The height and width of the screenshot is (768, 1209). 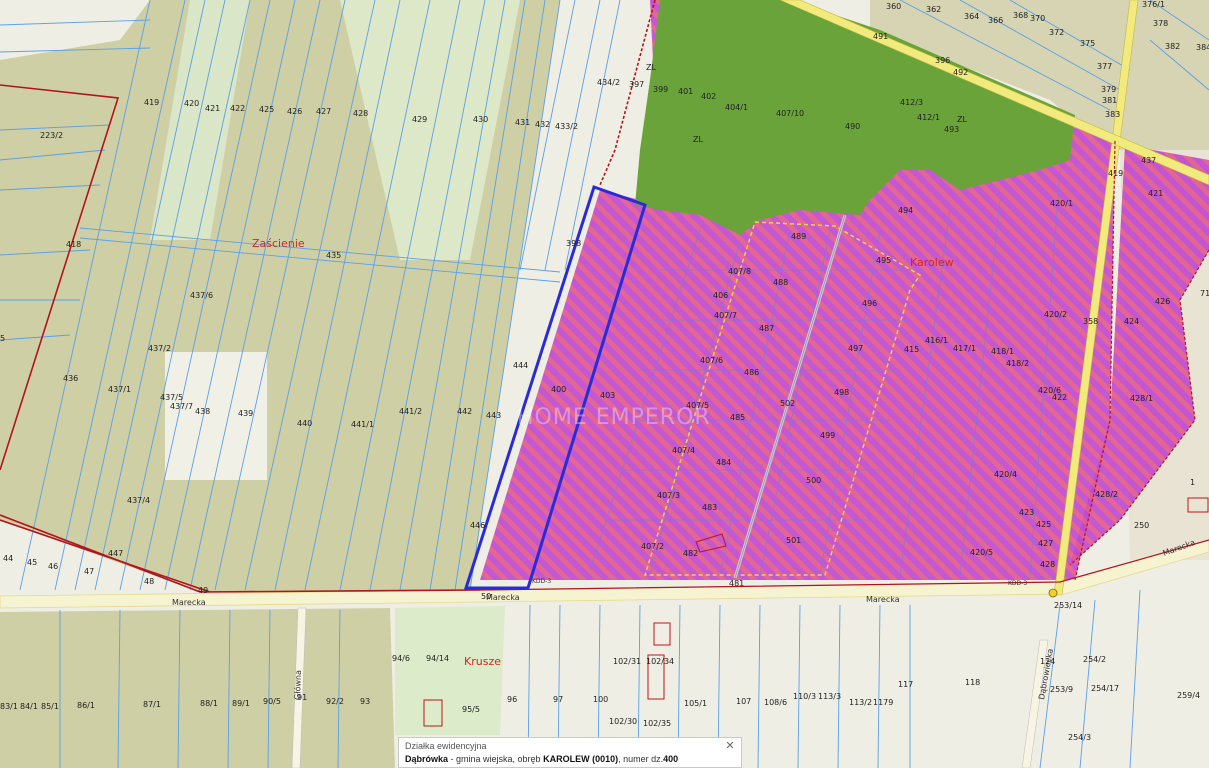 What do you see at coordinates (972, 682) in the screenshot?
I see `parcel-label: 118` at bounding box center [972, 682].